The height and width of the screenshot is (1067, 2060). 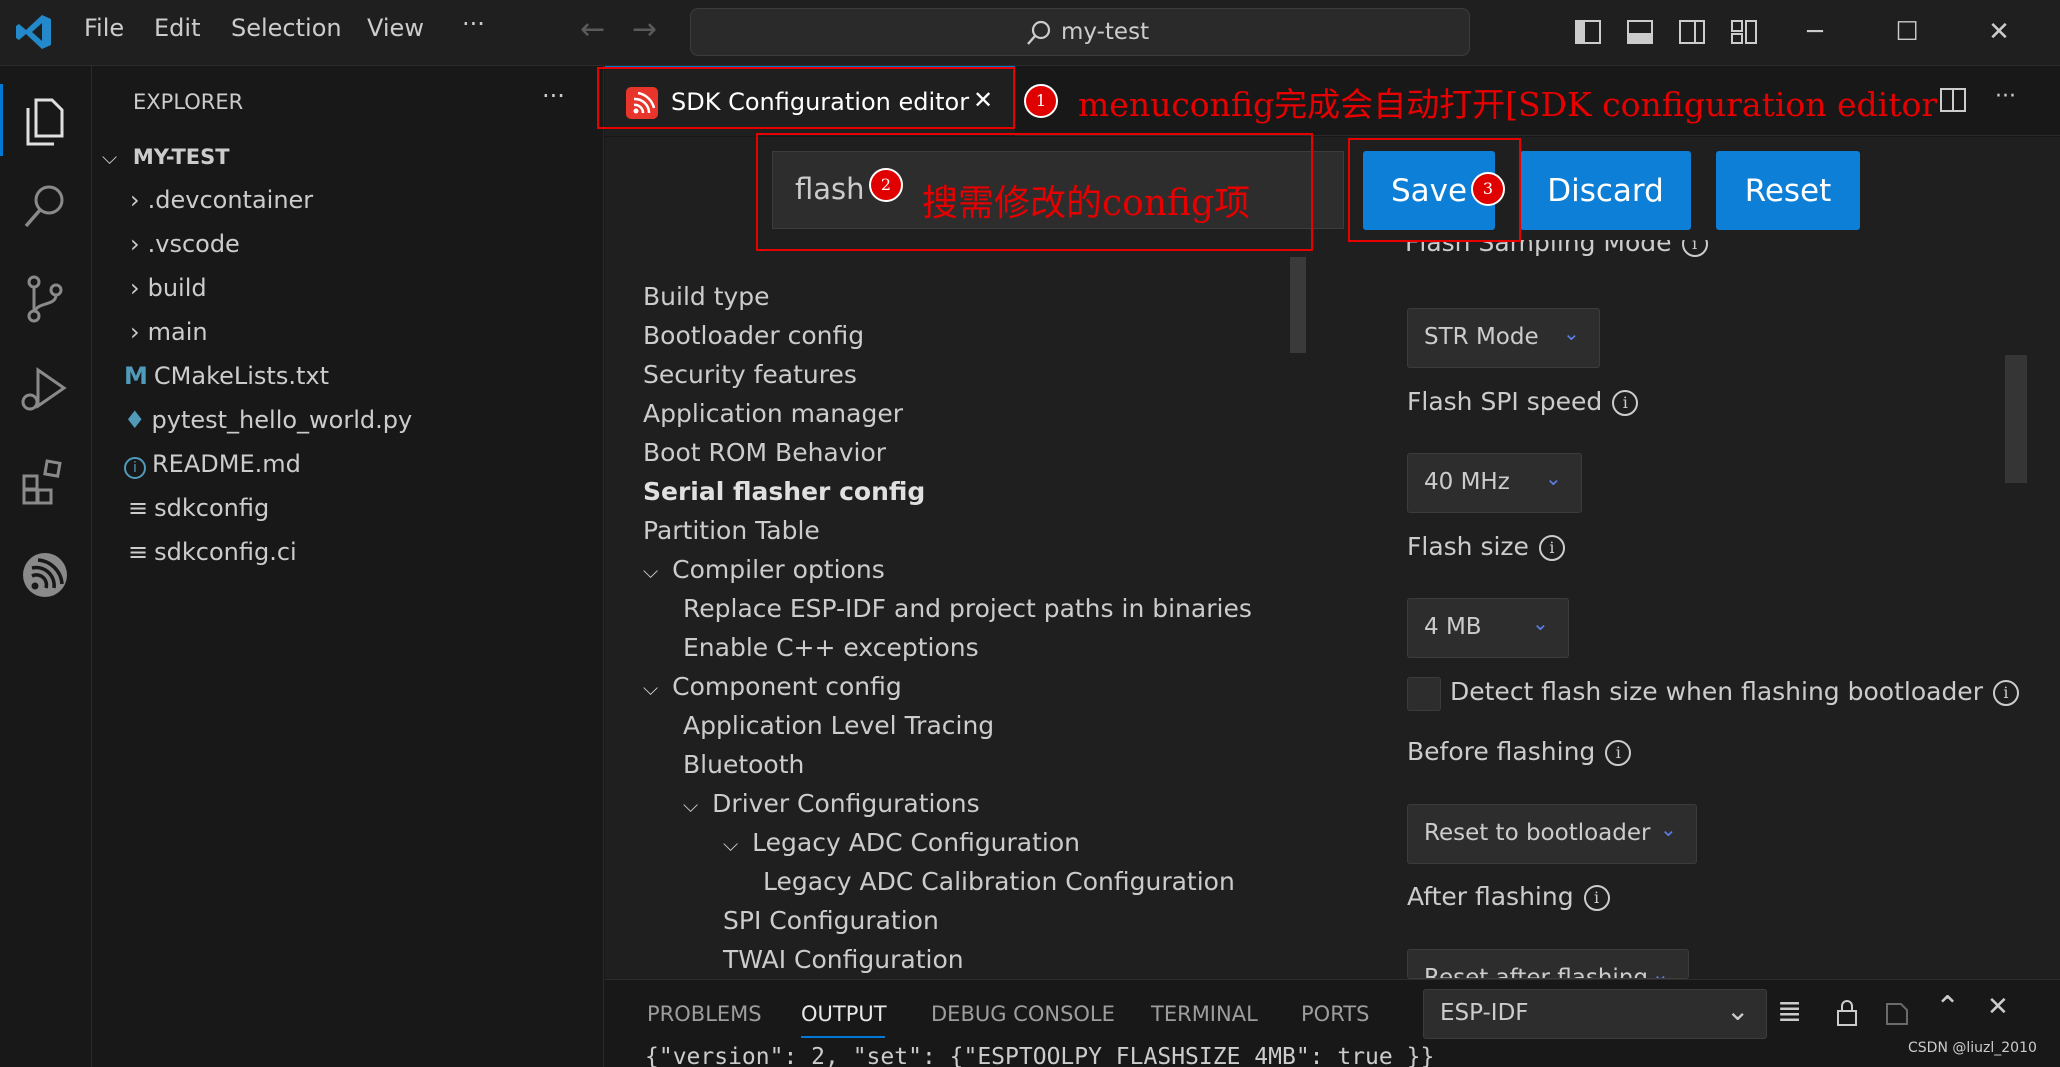 I want to click on menu-item-twai-configuration: TWAI Configuration, so click(x=843, y=959).